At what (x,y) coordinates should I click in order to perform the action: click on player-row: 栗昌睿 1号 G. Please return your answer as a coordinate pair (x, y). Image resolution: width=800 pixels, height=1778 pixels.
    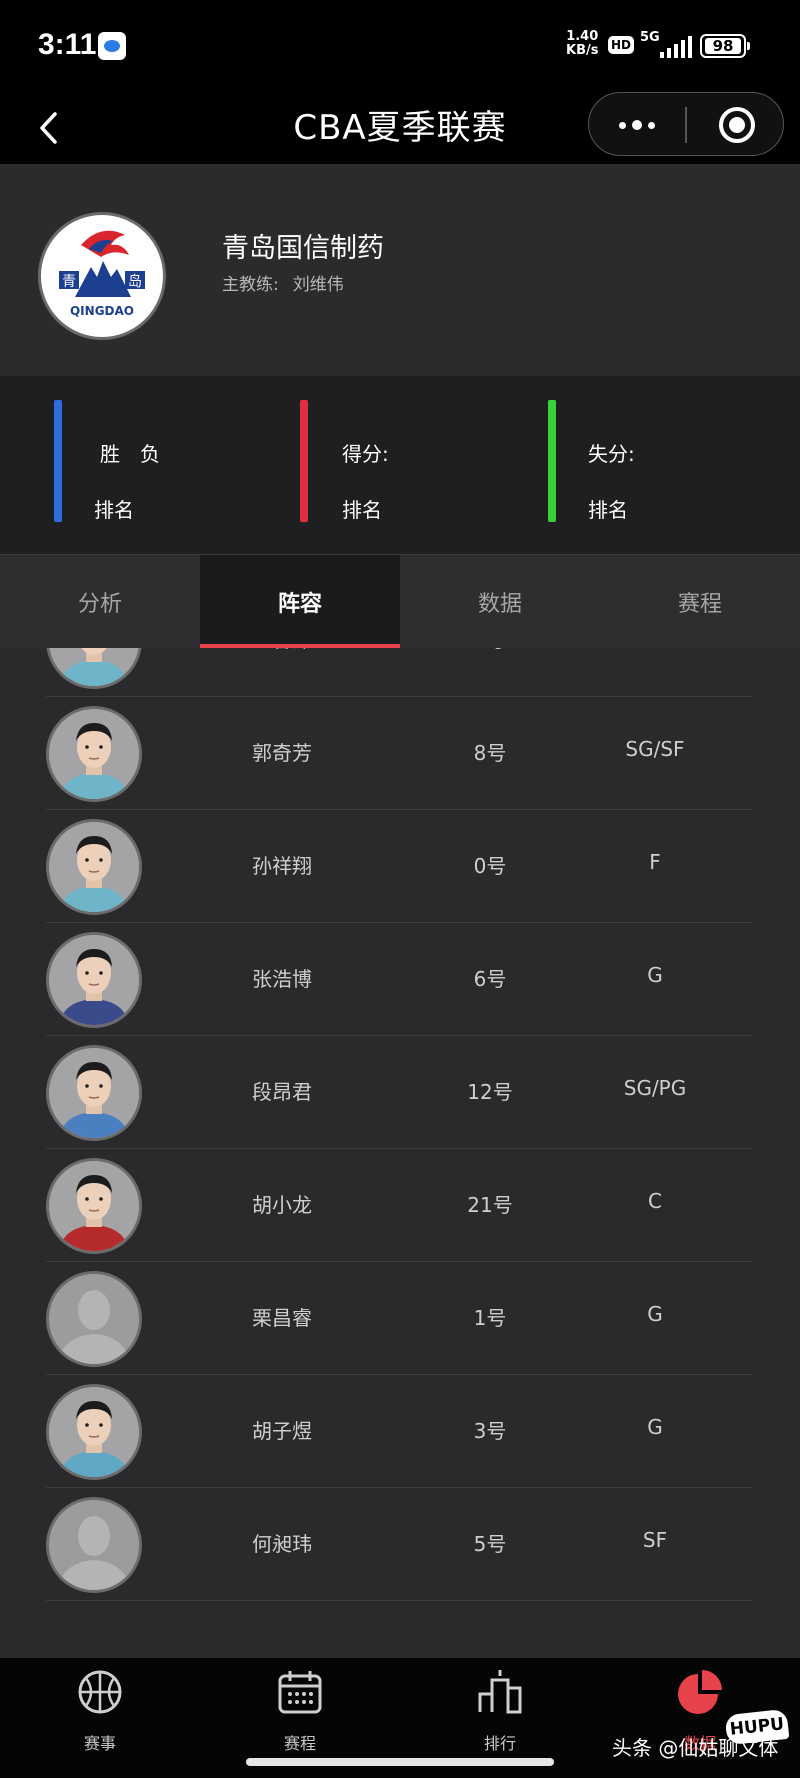
    Looking at the image, I should click on (400, 1318).